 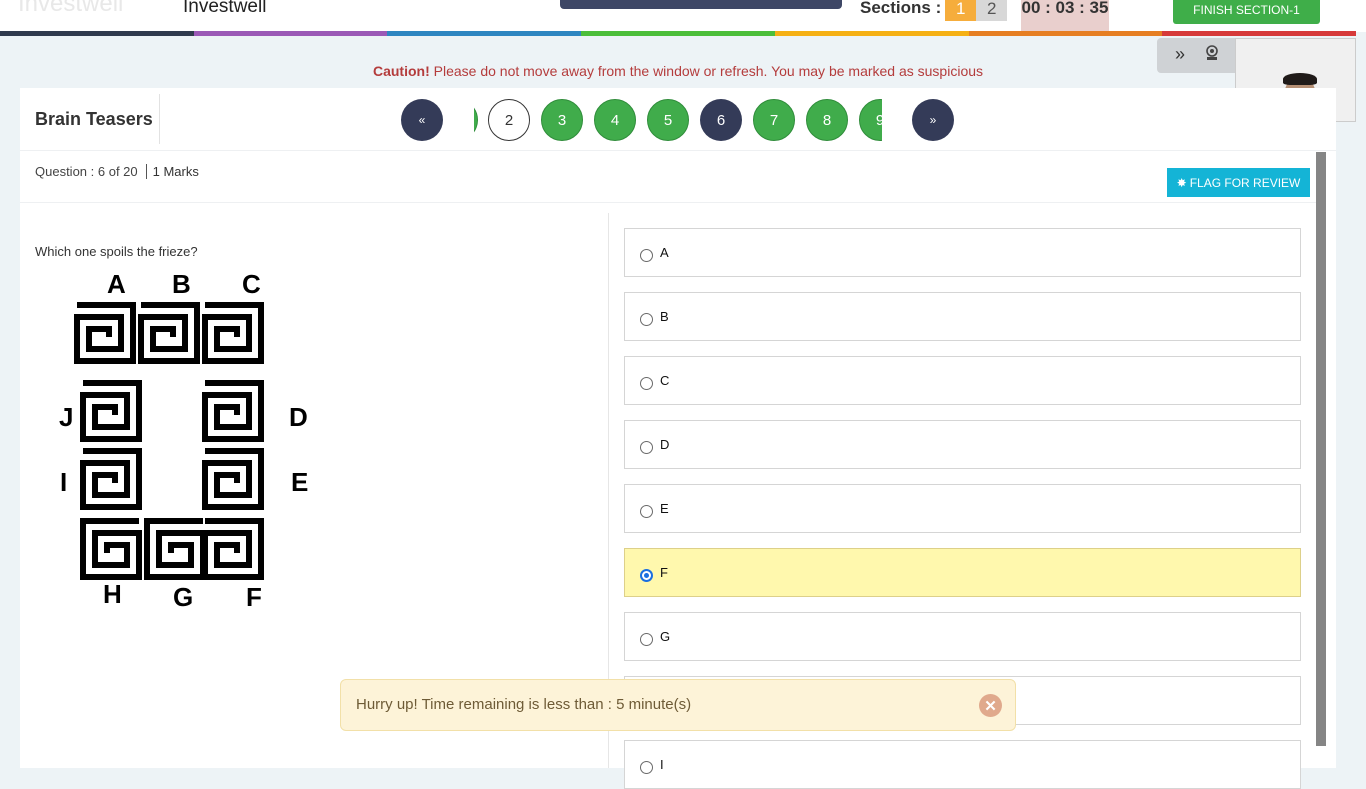 I want to click on top-nav-pill, so click(x=701, y=4).